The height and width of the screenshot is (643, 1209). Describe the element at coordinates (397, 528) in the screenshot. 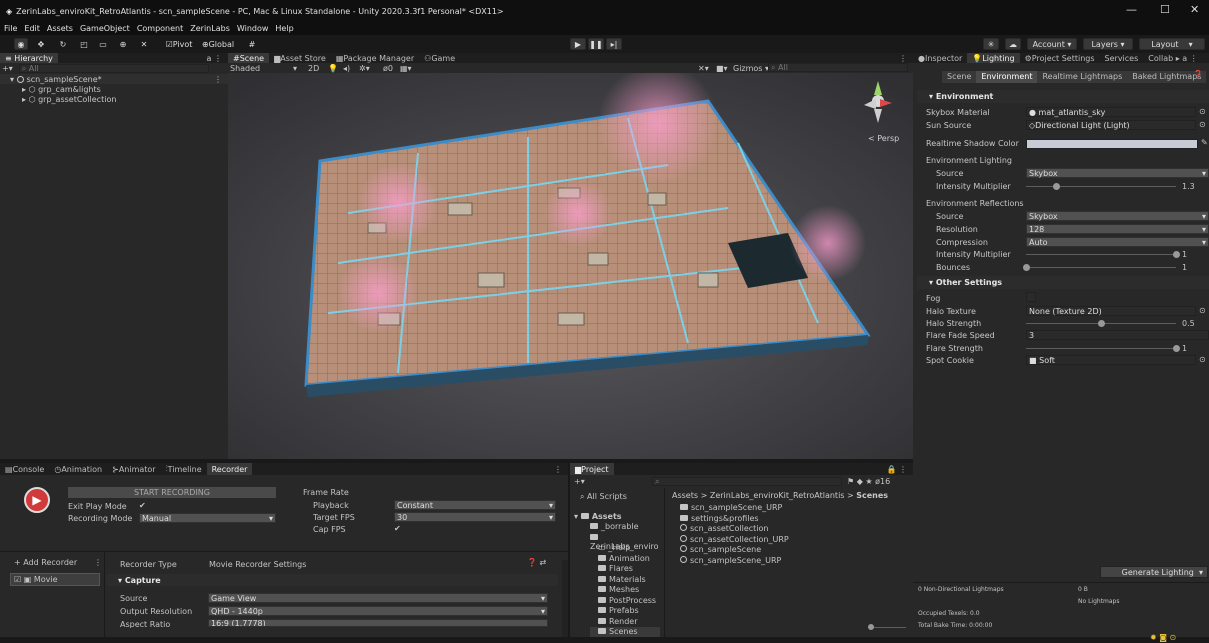

I see `cap-fps-checkbox: ✔` at that location.